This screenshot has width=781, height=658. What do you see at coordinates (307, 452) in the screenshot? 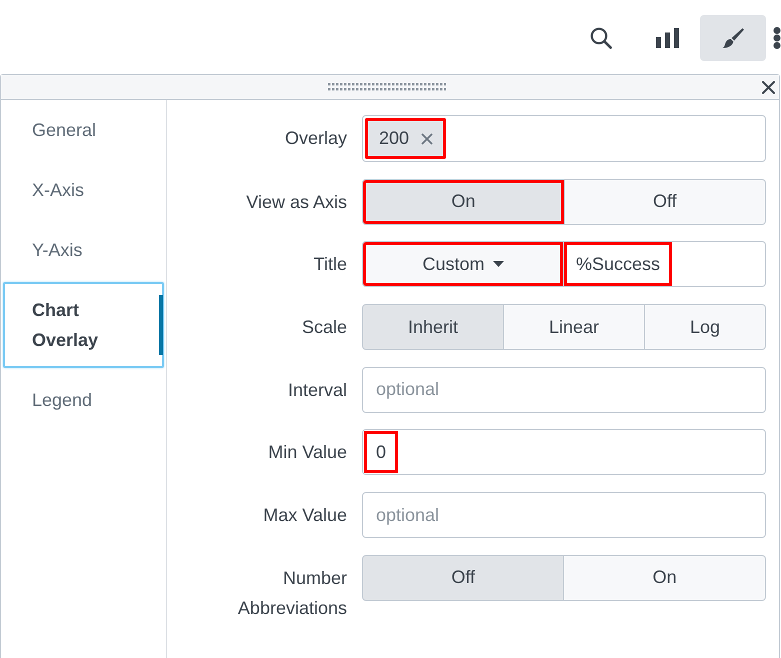
I see `field-label: Min Value` at bounding box center [307, 452].